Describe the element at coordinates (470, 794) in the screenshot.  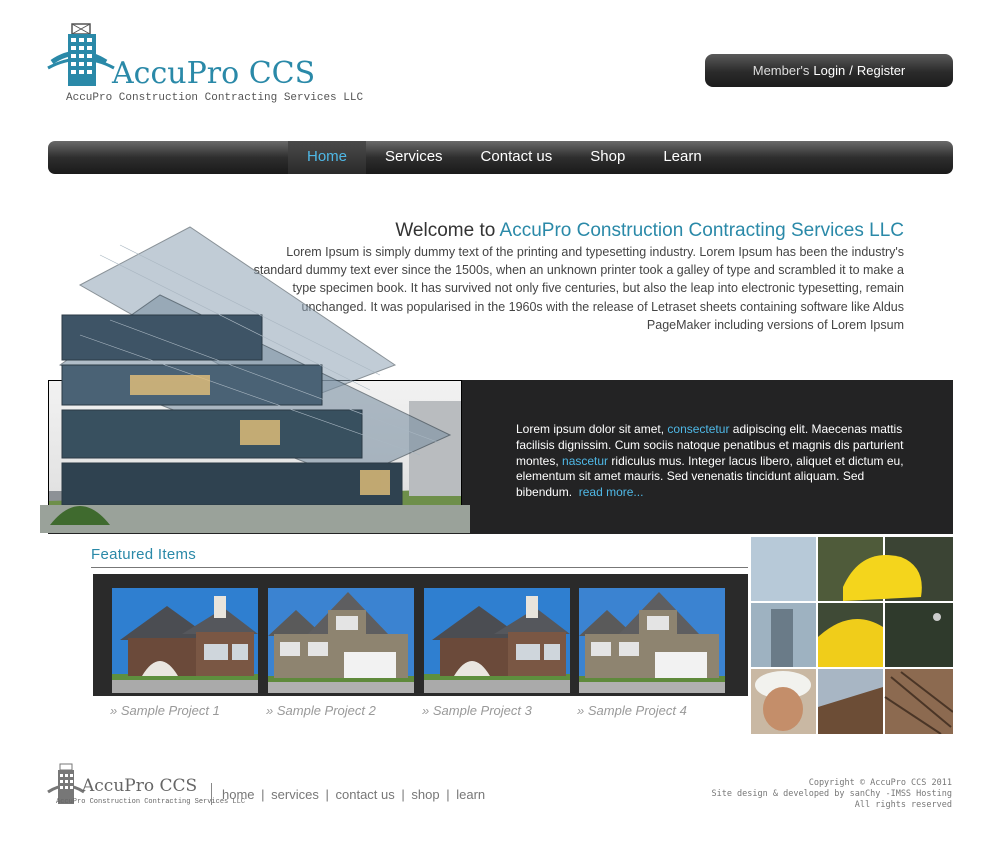
I see `footer-link-learn: learn` at that location.